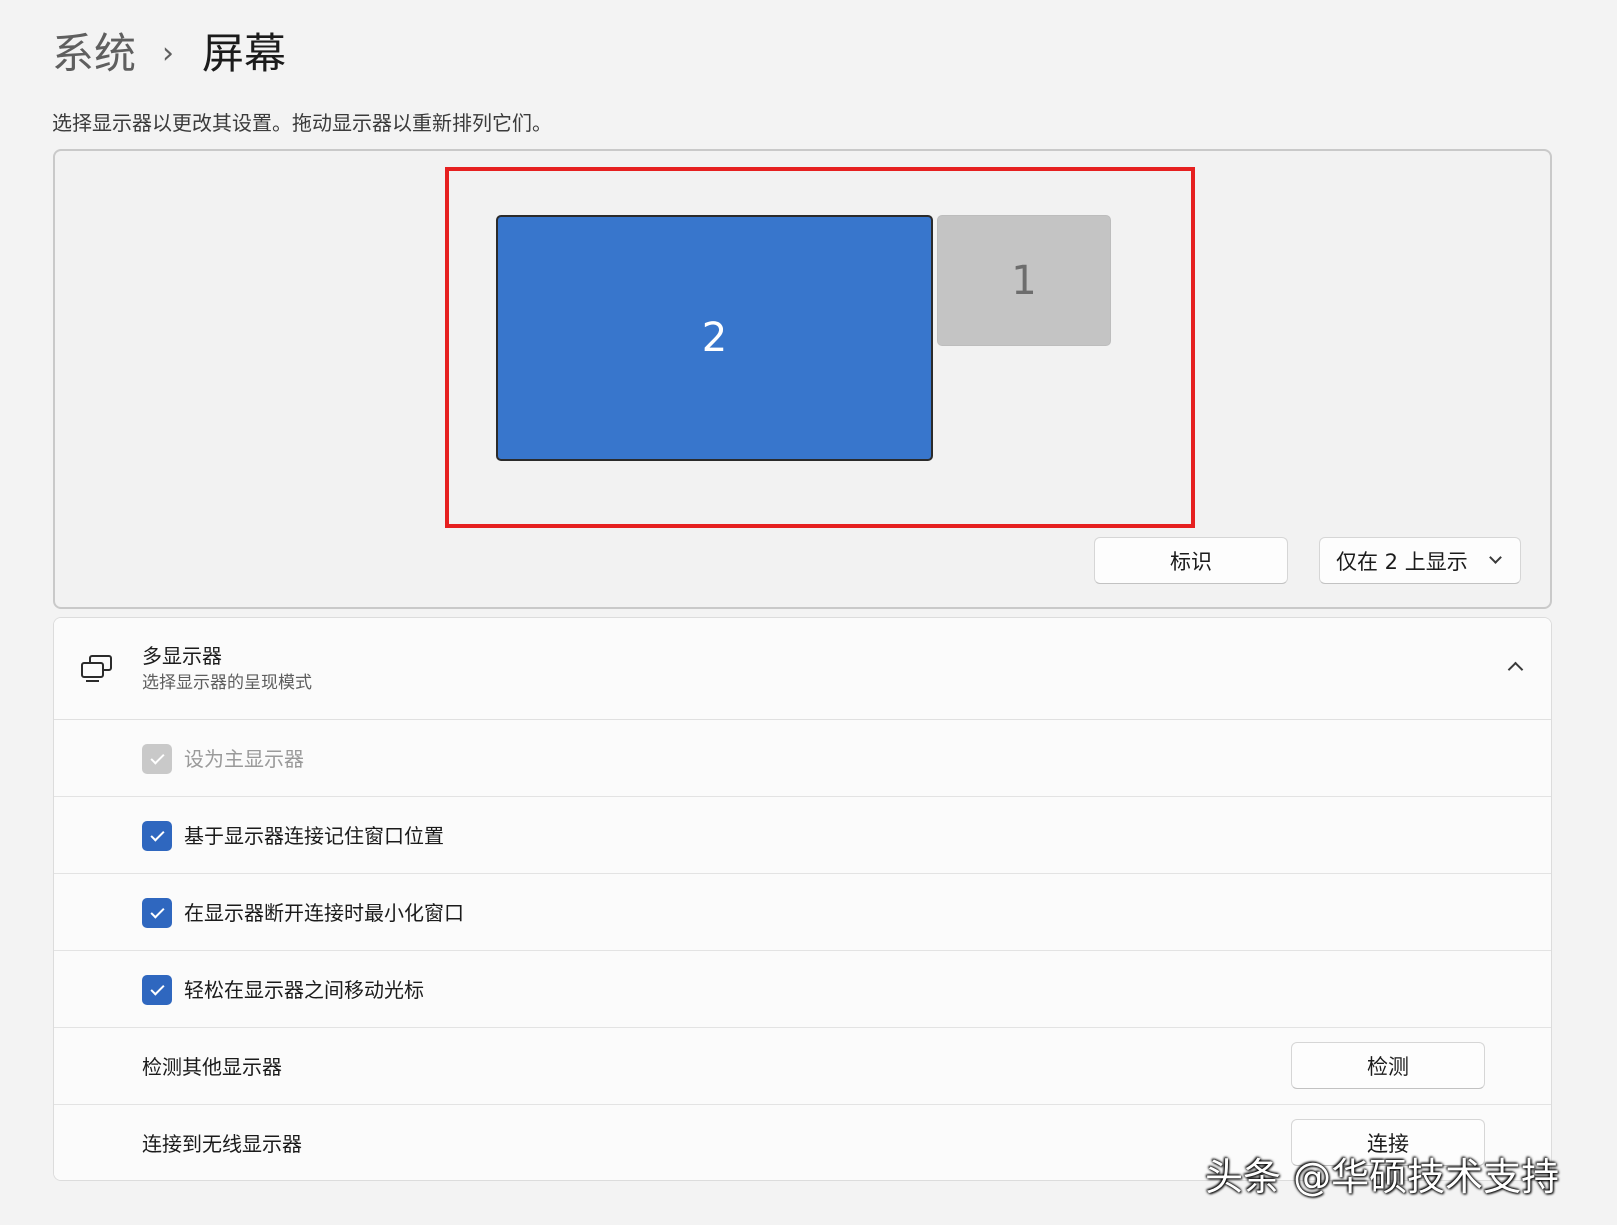 This screenshot has width=1617, height=1225. I want to click on breadcrumb-chevron-icon: ›, so click(168, 53).